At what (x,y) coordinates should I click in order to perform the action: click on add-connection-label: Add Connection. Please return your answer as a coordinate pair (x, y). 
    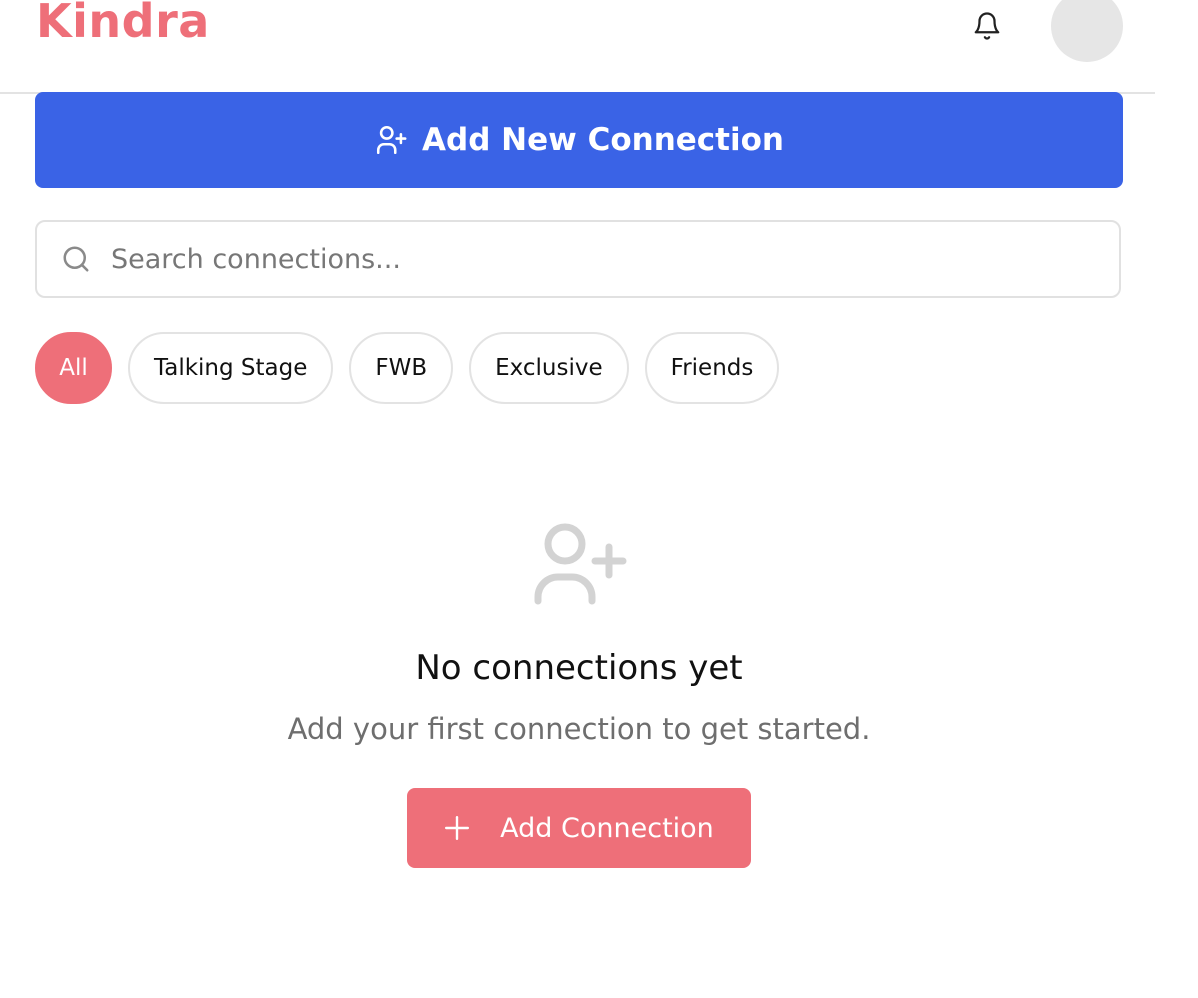
    Looking at the image, I should click on (607, 828).